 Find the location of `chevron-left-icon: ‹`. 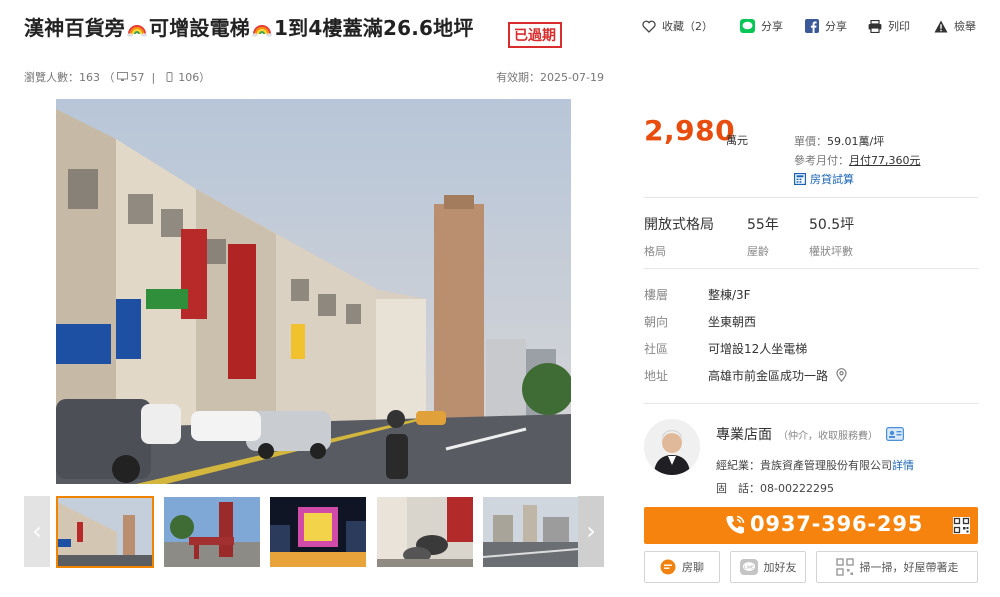

chevron-left-icon: ‹ is located at coordinates (37, 531).